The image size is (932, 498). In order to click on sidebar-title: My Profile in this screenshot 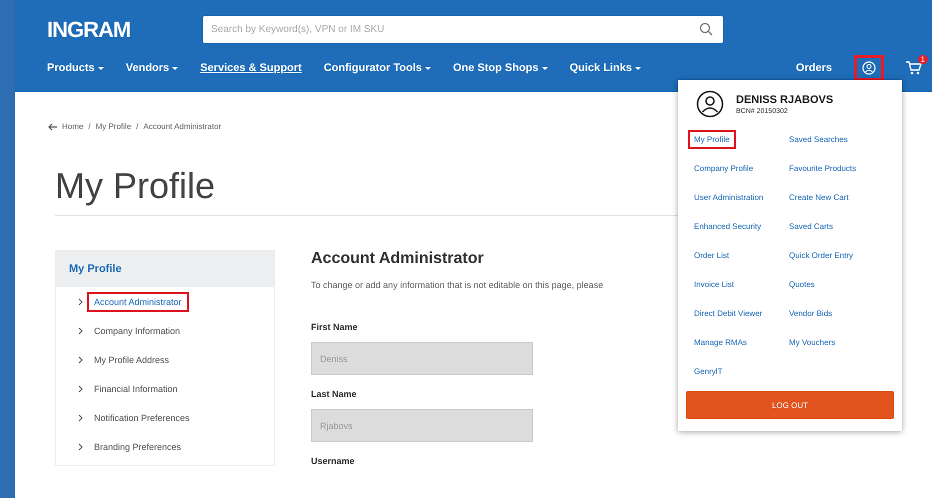, I will do `click(165, 269)`.